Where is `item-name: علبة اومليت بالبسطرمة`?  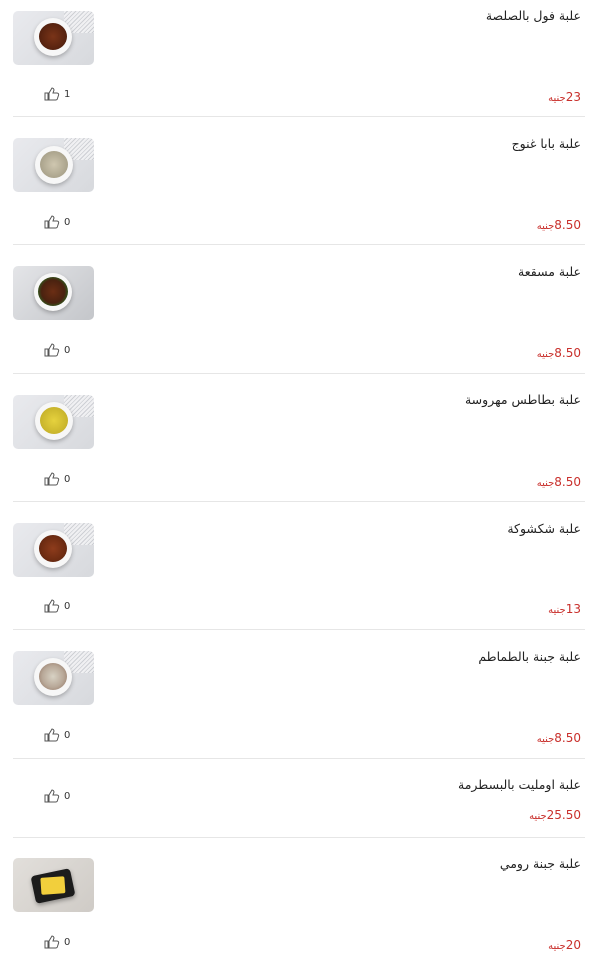 item-name: علبة اومليت بالبسطرمة is located at coordinates (519, 784).